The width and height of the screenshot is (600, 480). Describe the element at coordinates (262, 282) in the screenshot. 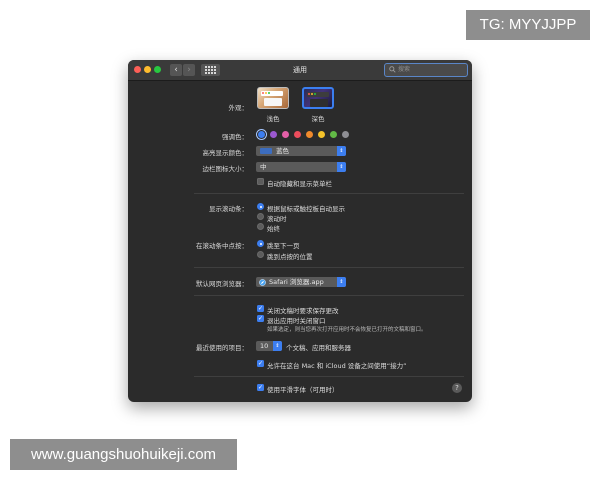

I see `safari-compass-icon` at that location.